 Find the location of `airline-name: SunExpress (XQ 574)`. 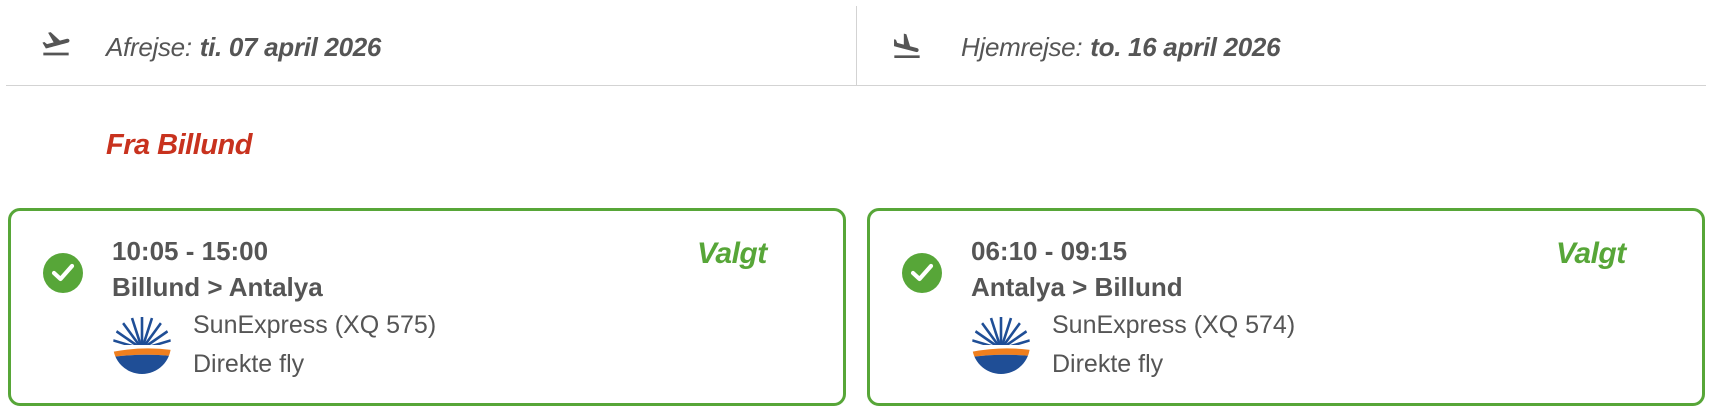

airline-name: SunExpress (XQ 574) is located at coordinates (1174, 325).